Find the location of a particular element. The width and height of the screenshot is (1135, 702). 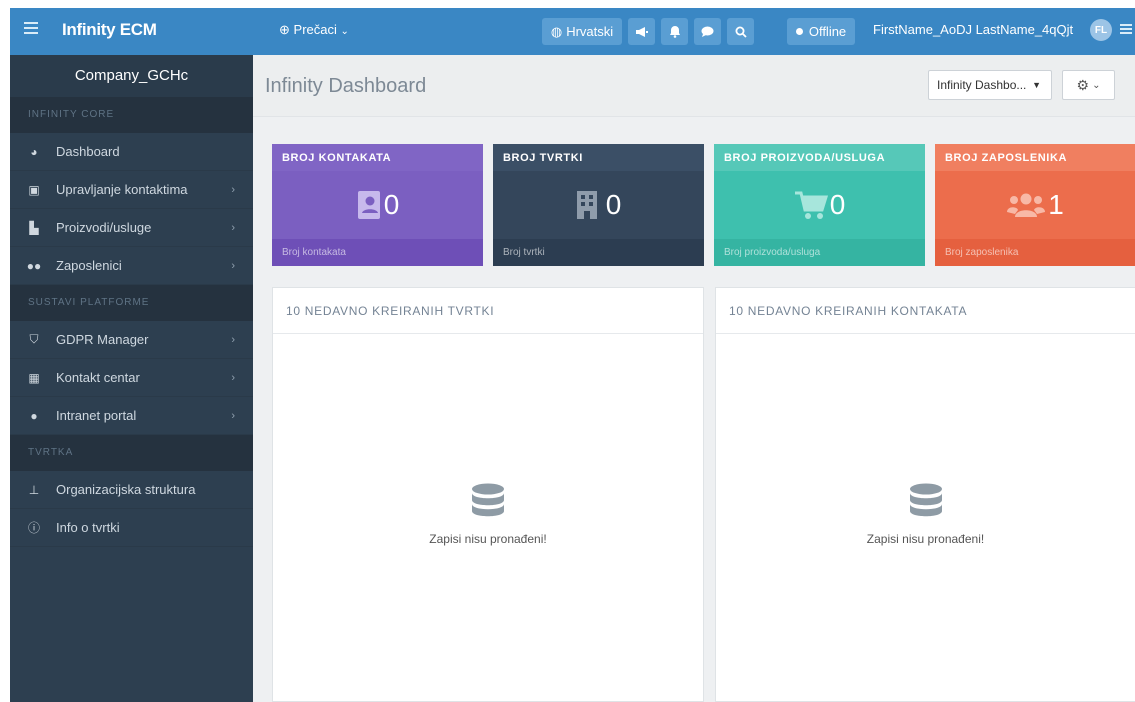

right-panel-toggle-icon is located at coordinates (1126, 29).